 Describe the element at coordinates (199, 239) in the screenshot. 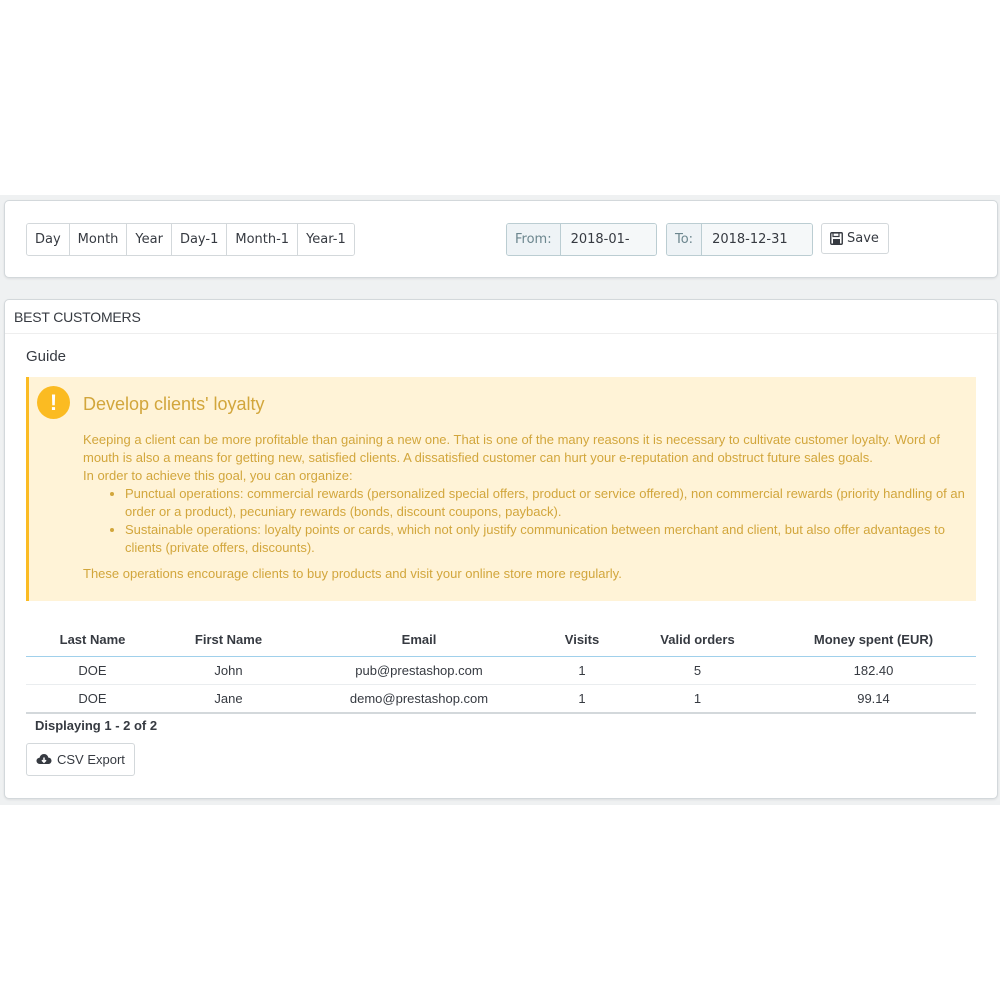

I see `period-day-minus-1-button: Day-1` at that location.